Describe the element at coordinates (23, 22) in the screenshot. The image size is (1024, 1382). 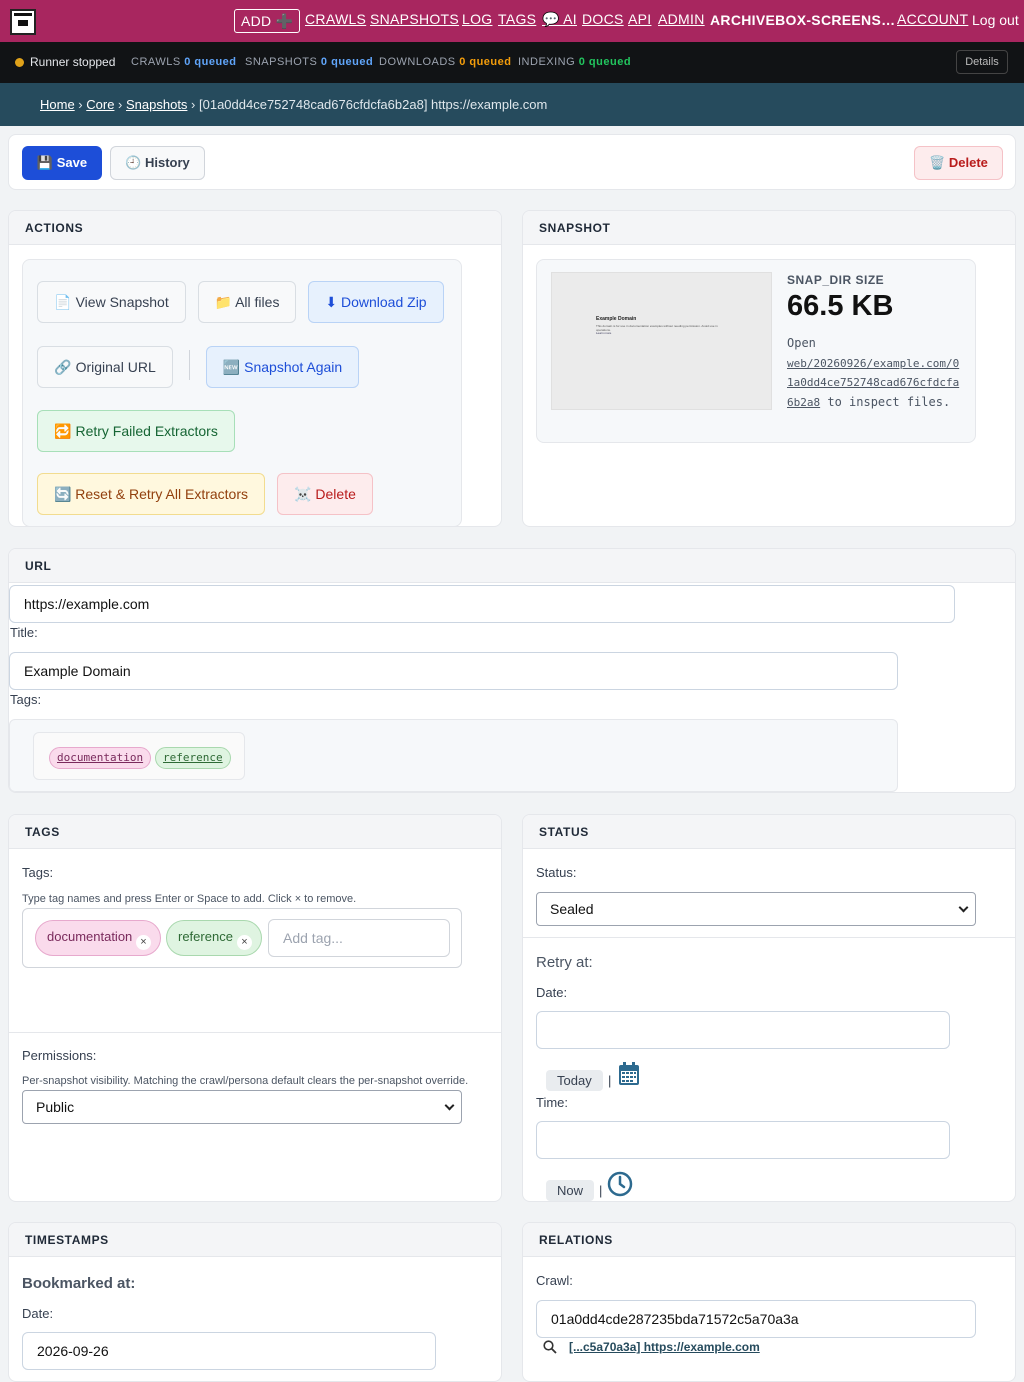
I see `archivebox-logo` at that location.